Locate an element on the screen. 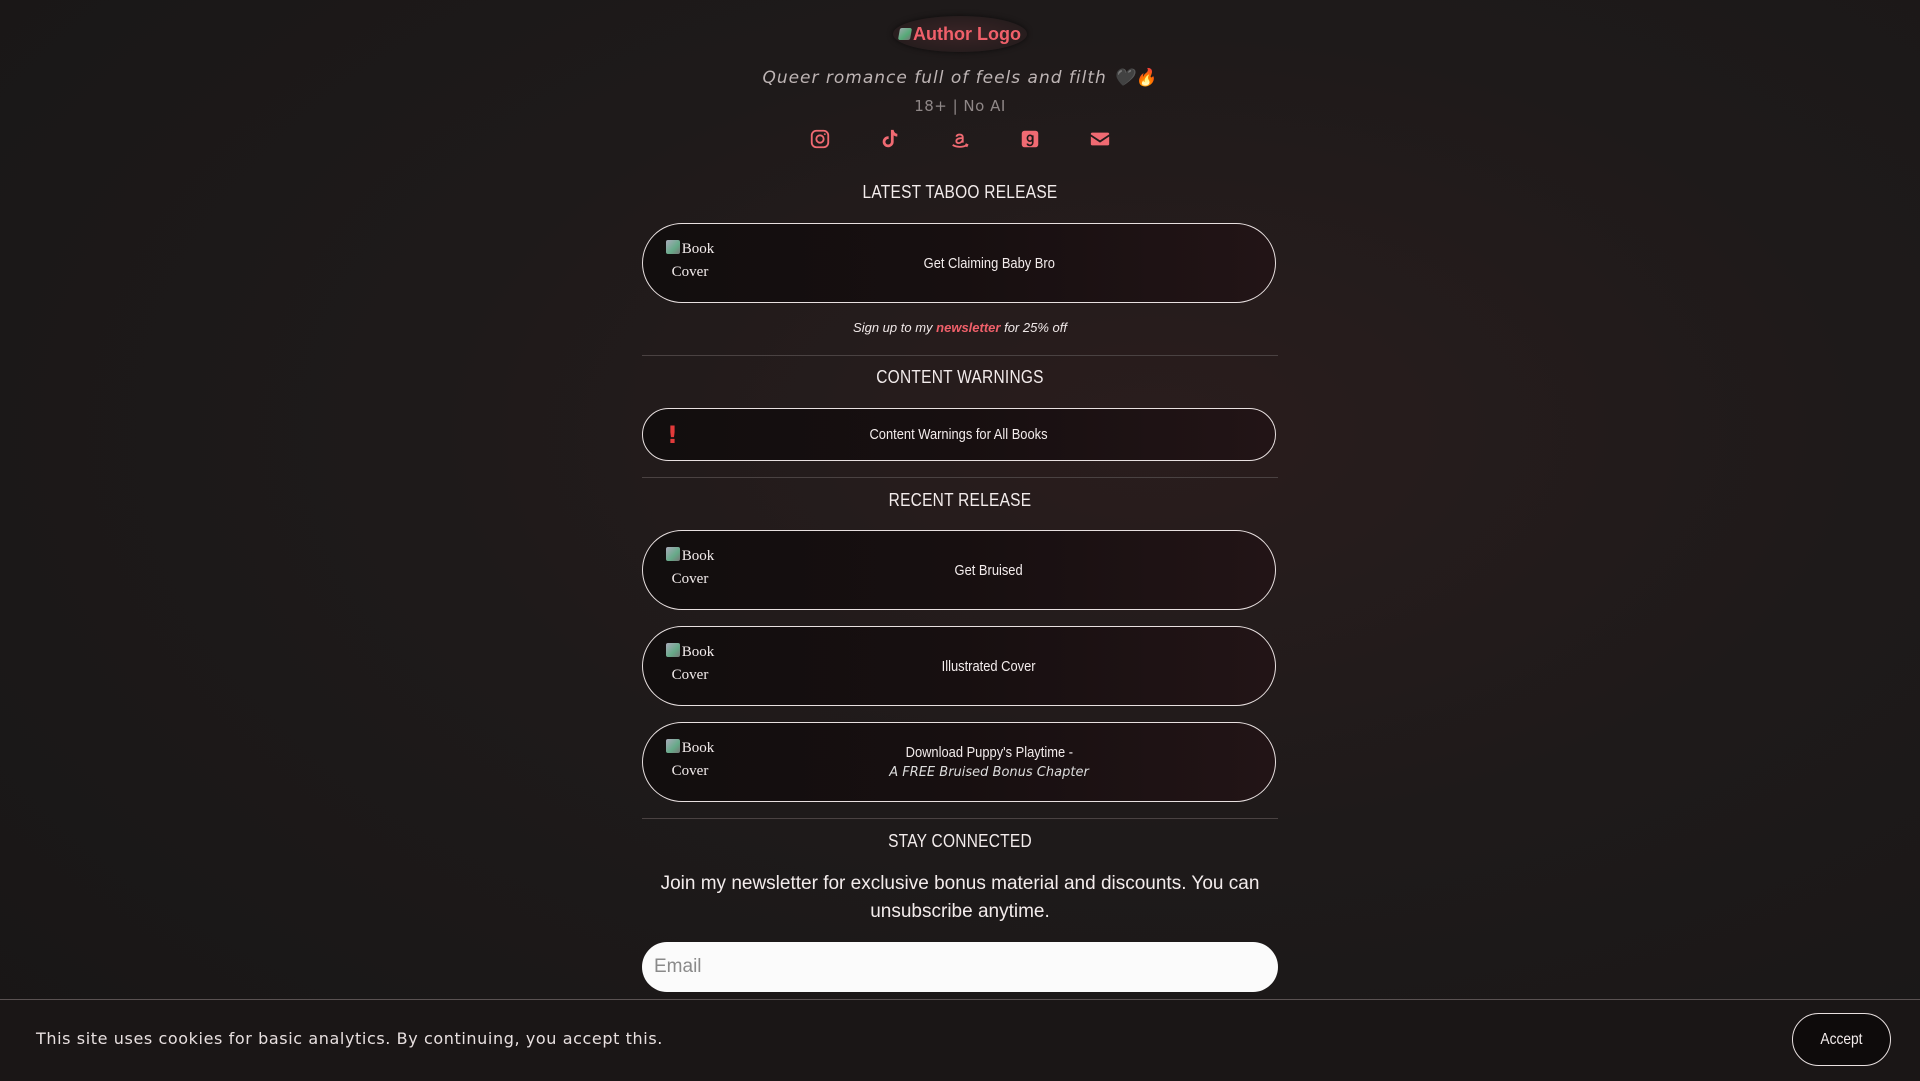 The height and width of the screenshot is (1081, 1920). recent-release-sublabel: A FREE Bruised Bonus Chapter is located at coordinates (989, 772).